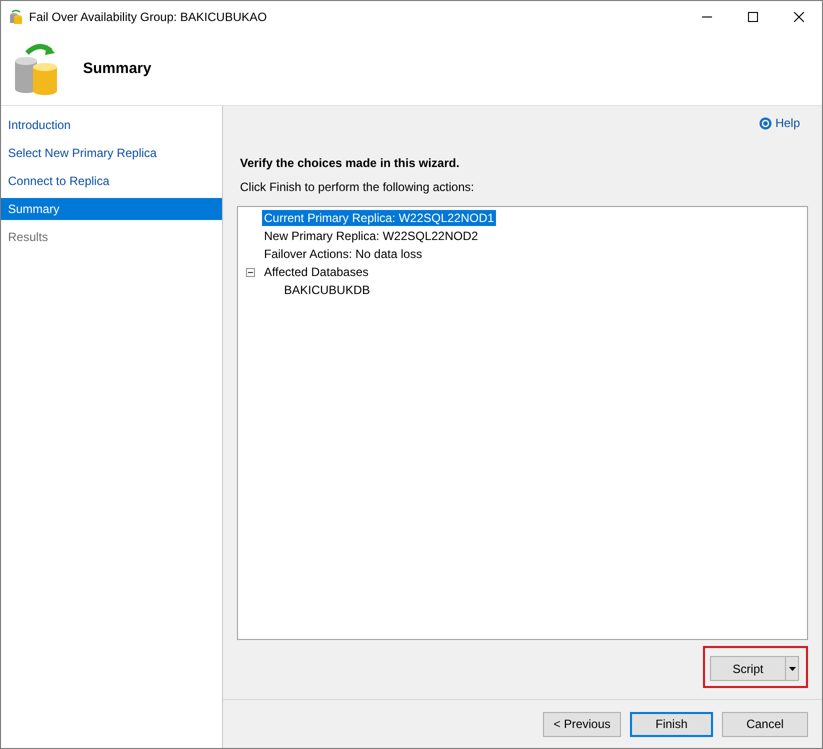 The width and height of the screenshot is (823, 749). What do you see at coordinates (357, 187) in the screenshot?
I see `instruction-text: Click Finish to perform the following actions:` at bounding box center [357, 187].